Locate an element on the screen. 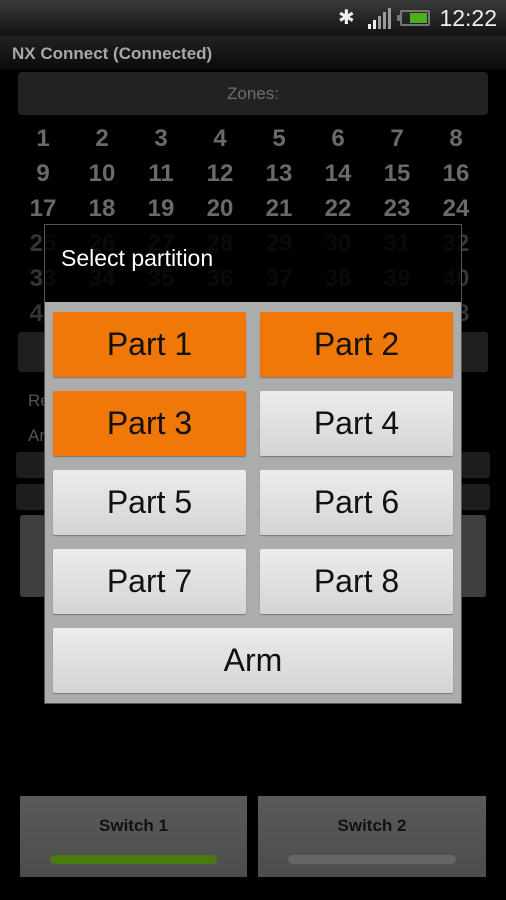 The width and height of the screenshot is (506, 900). zone-13: 13 is located at coordinates (279, 173).